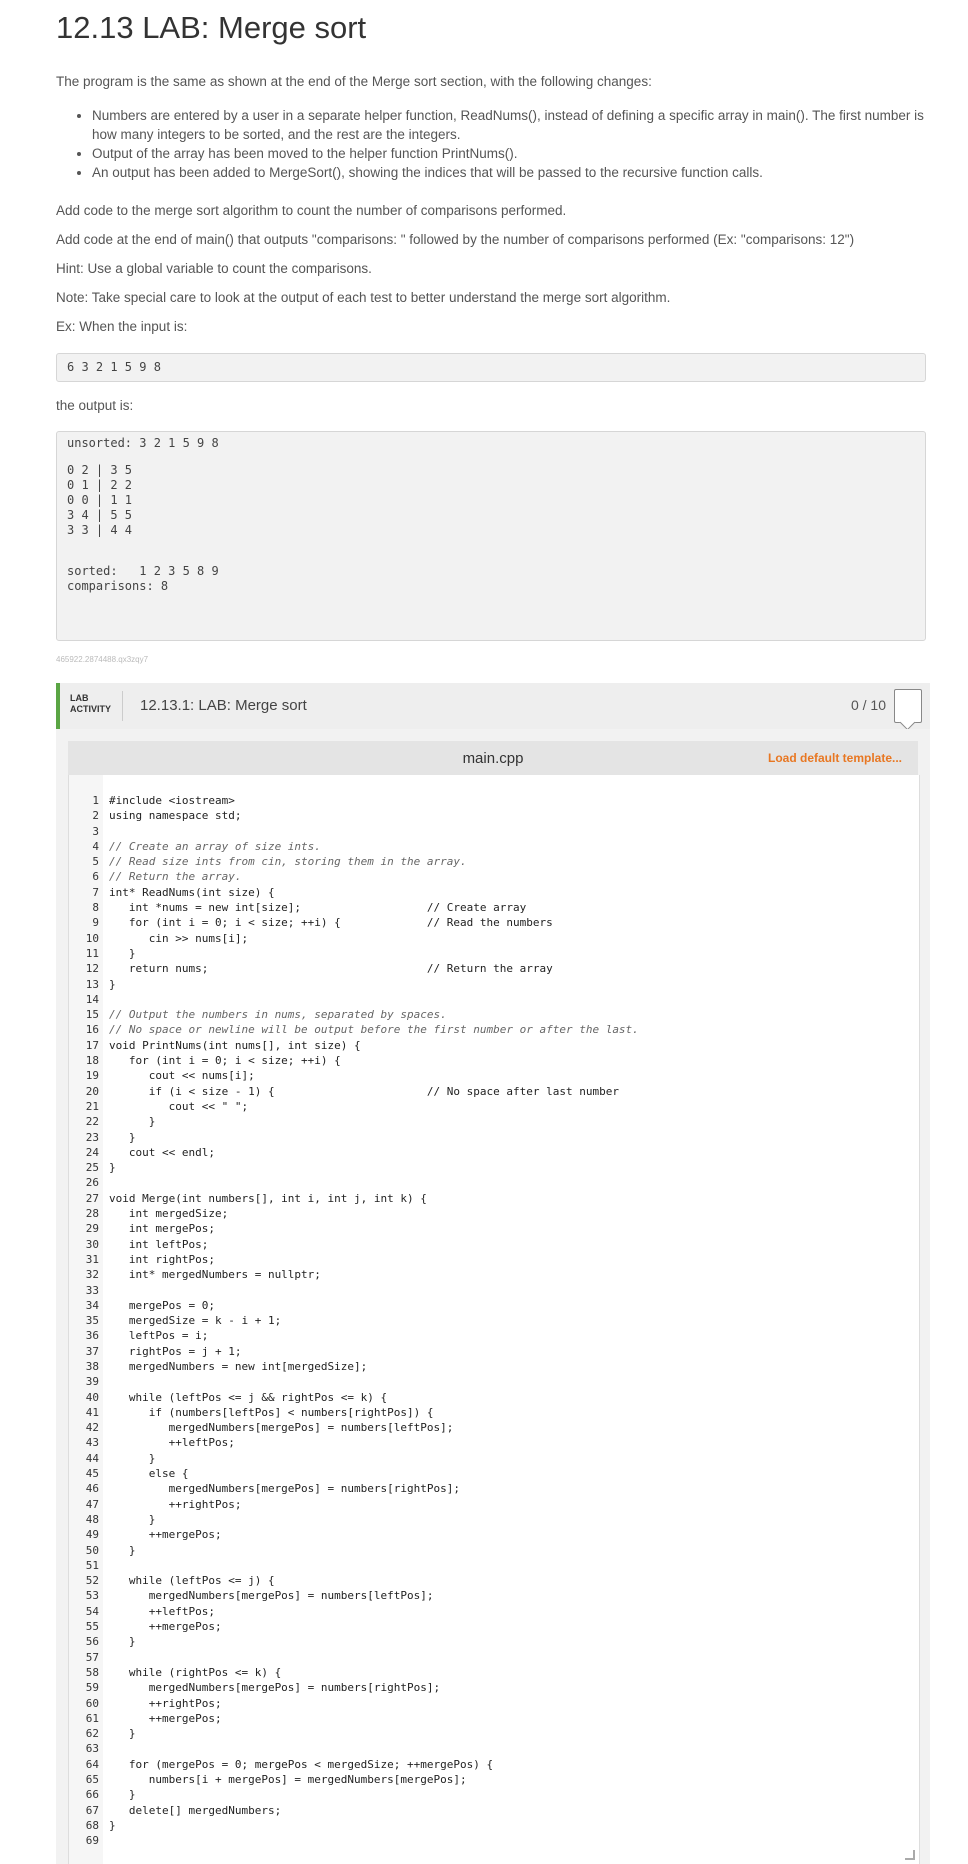 This screenshot has width=968, height=1864. I want to click on code-line: 54 ++leftPos;, so click(494, 1611).